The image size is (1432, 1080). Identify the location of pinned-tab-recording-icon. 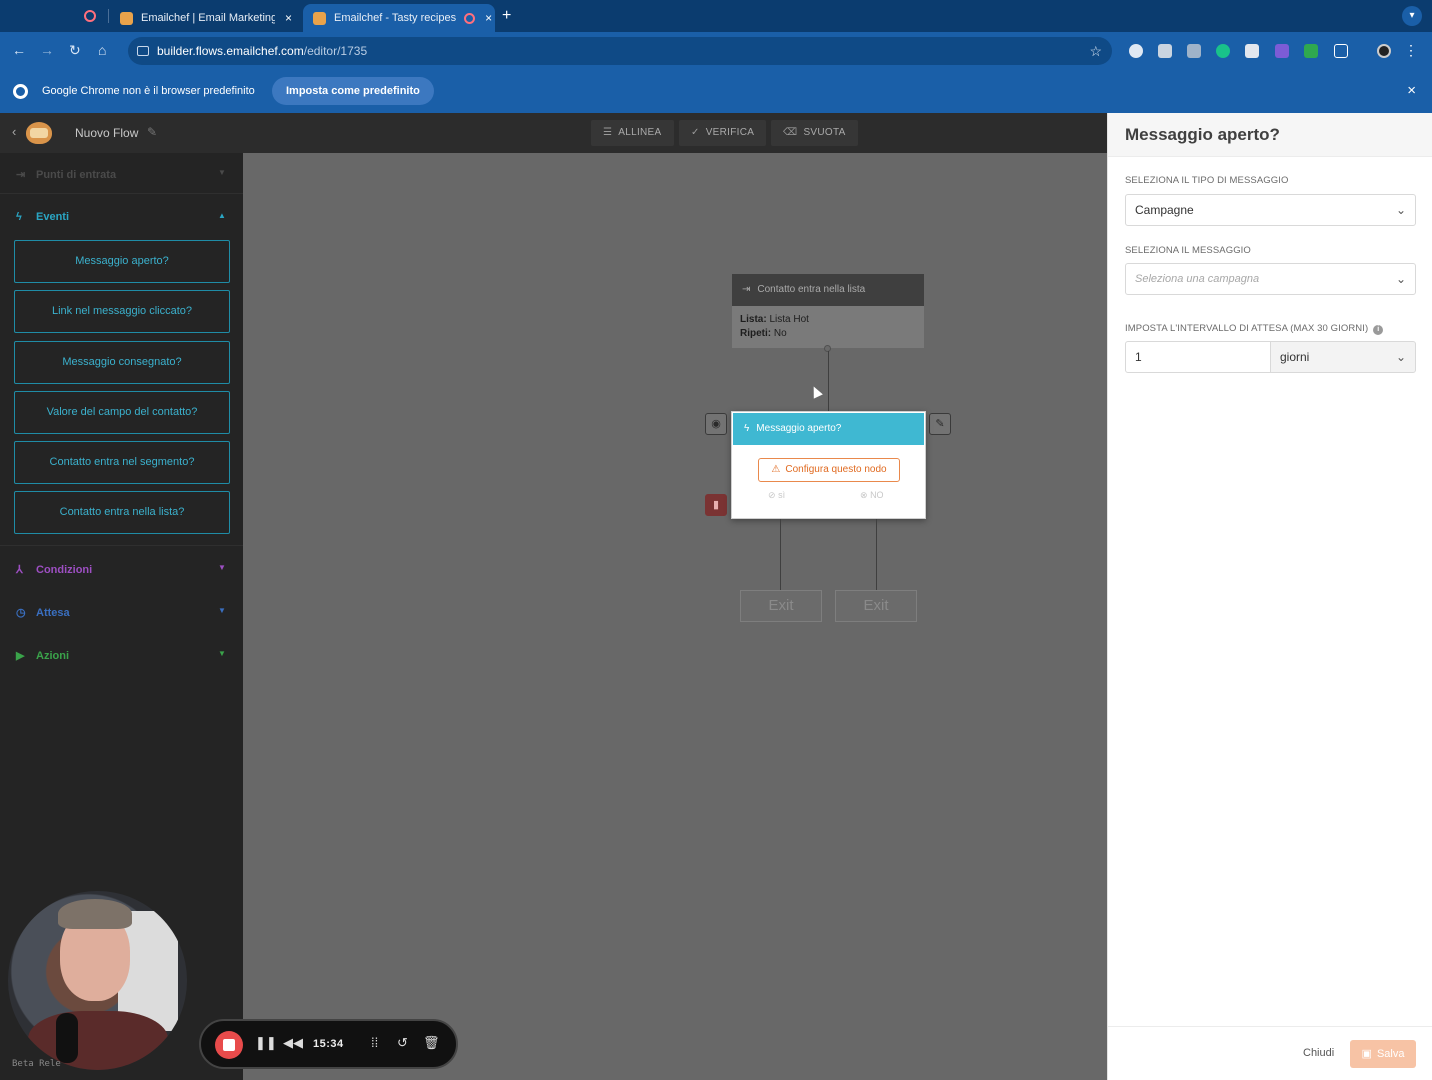
(90, 16).